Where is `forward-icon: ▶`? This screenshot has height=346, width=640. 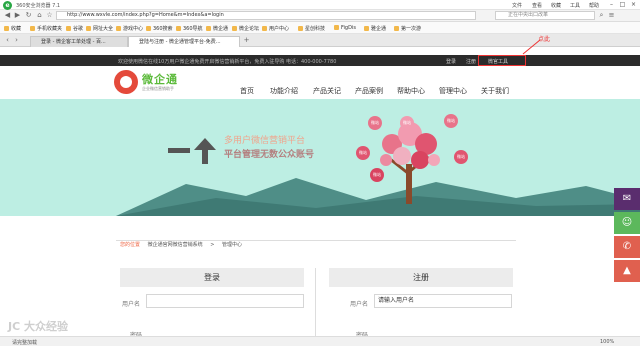 forward-icon: ▶ is located at coordinates (17, 15).